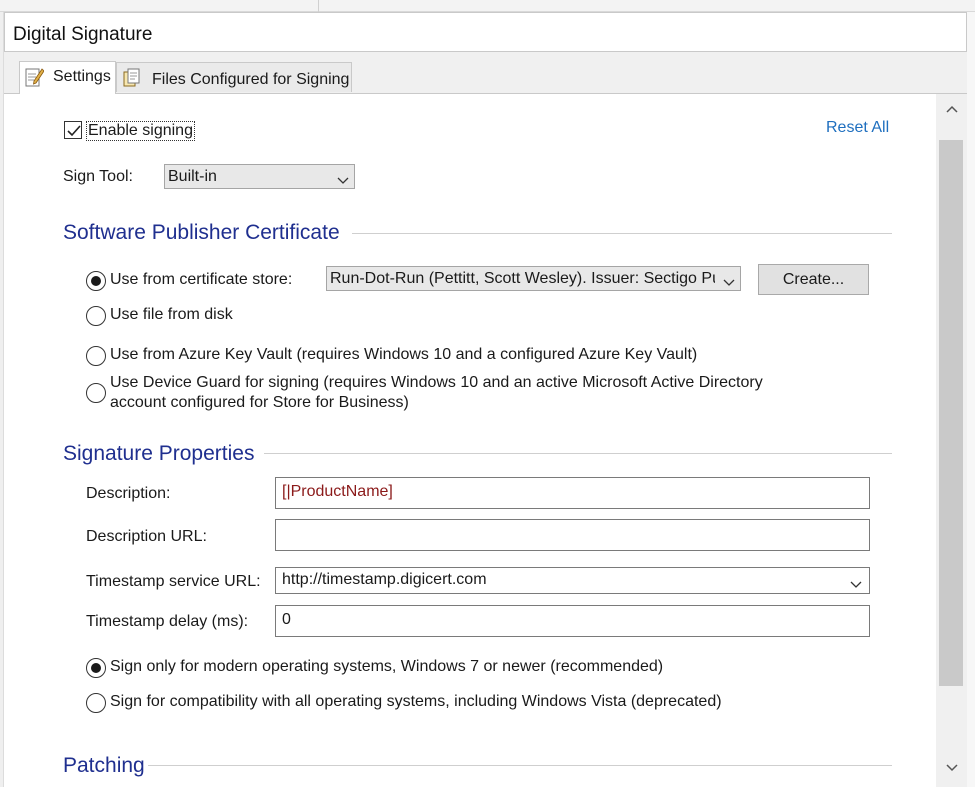 Image resolution: width=975 pixels, height=787 pixels. What do you see at coordinates (128, 493) in the screenshot?
I see `description-label: Description:` at bounding box center [128, 493].